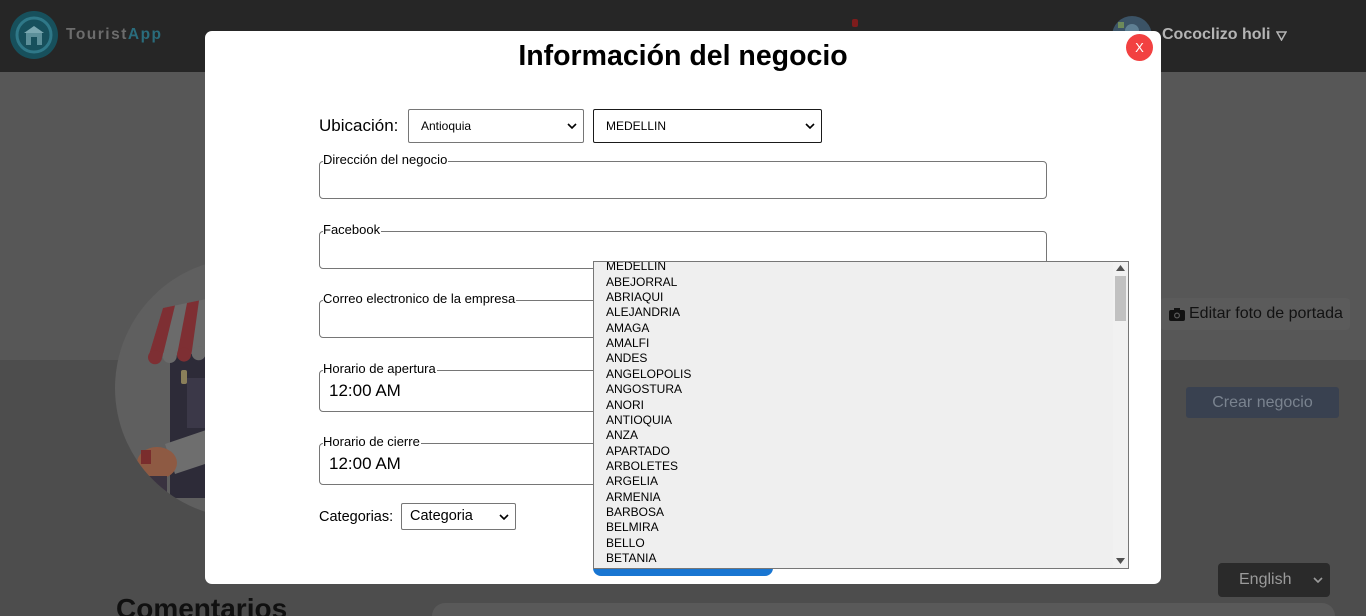 This screenshot has width=1366, height=616. I want to click on city-option: ANORI, so click(853, 405).